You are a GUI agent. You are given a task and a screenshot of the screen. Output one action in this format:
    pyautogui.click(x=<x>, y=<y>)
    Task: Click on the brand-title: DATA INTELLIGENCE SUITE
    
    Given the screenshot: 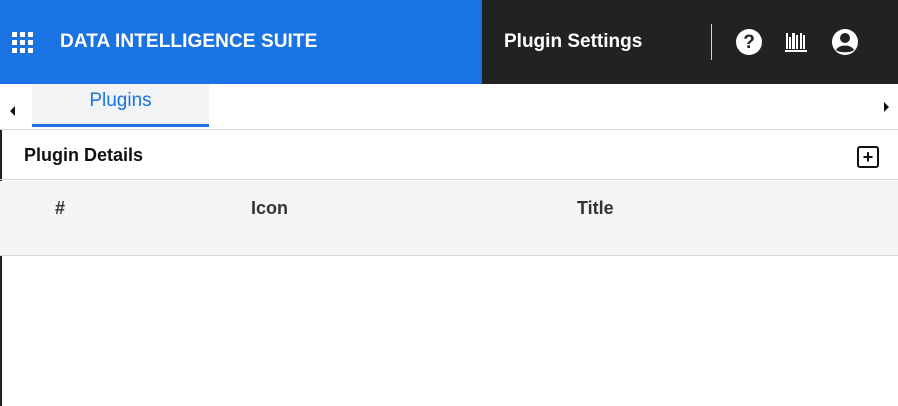 What is the action you would take?
    pyautogui.click(x=189, y=41)
    